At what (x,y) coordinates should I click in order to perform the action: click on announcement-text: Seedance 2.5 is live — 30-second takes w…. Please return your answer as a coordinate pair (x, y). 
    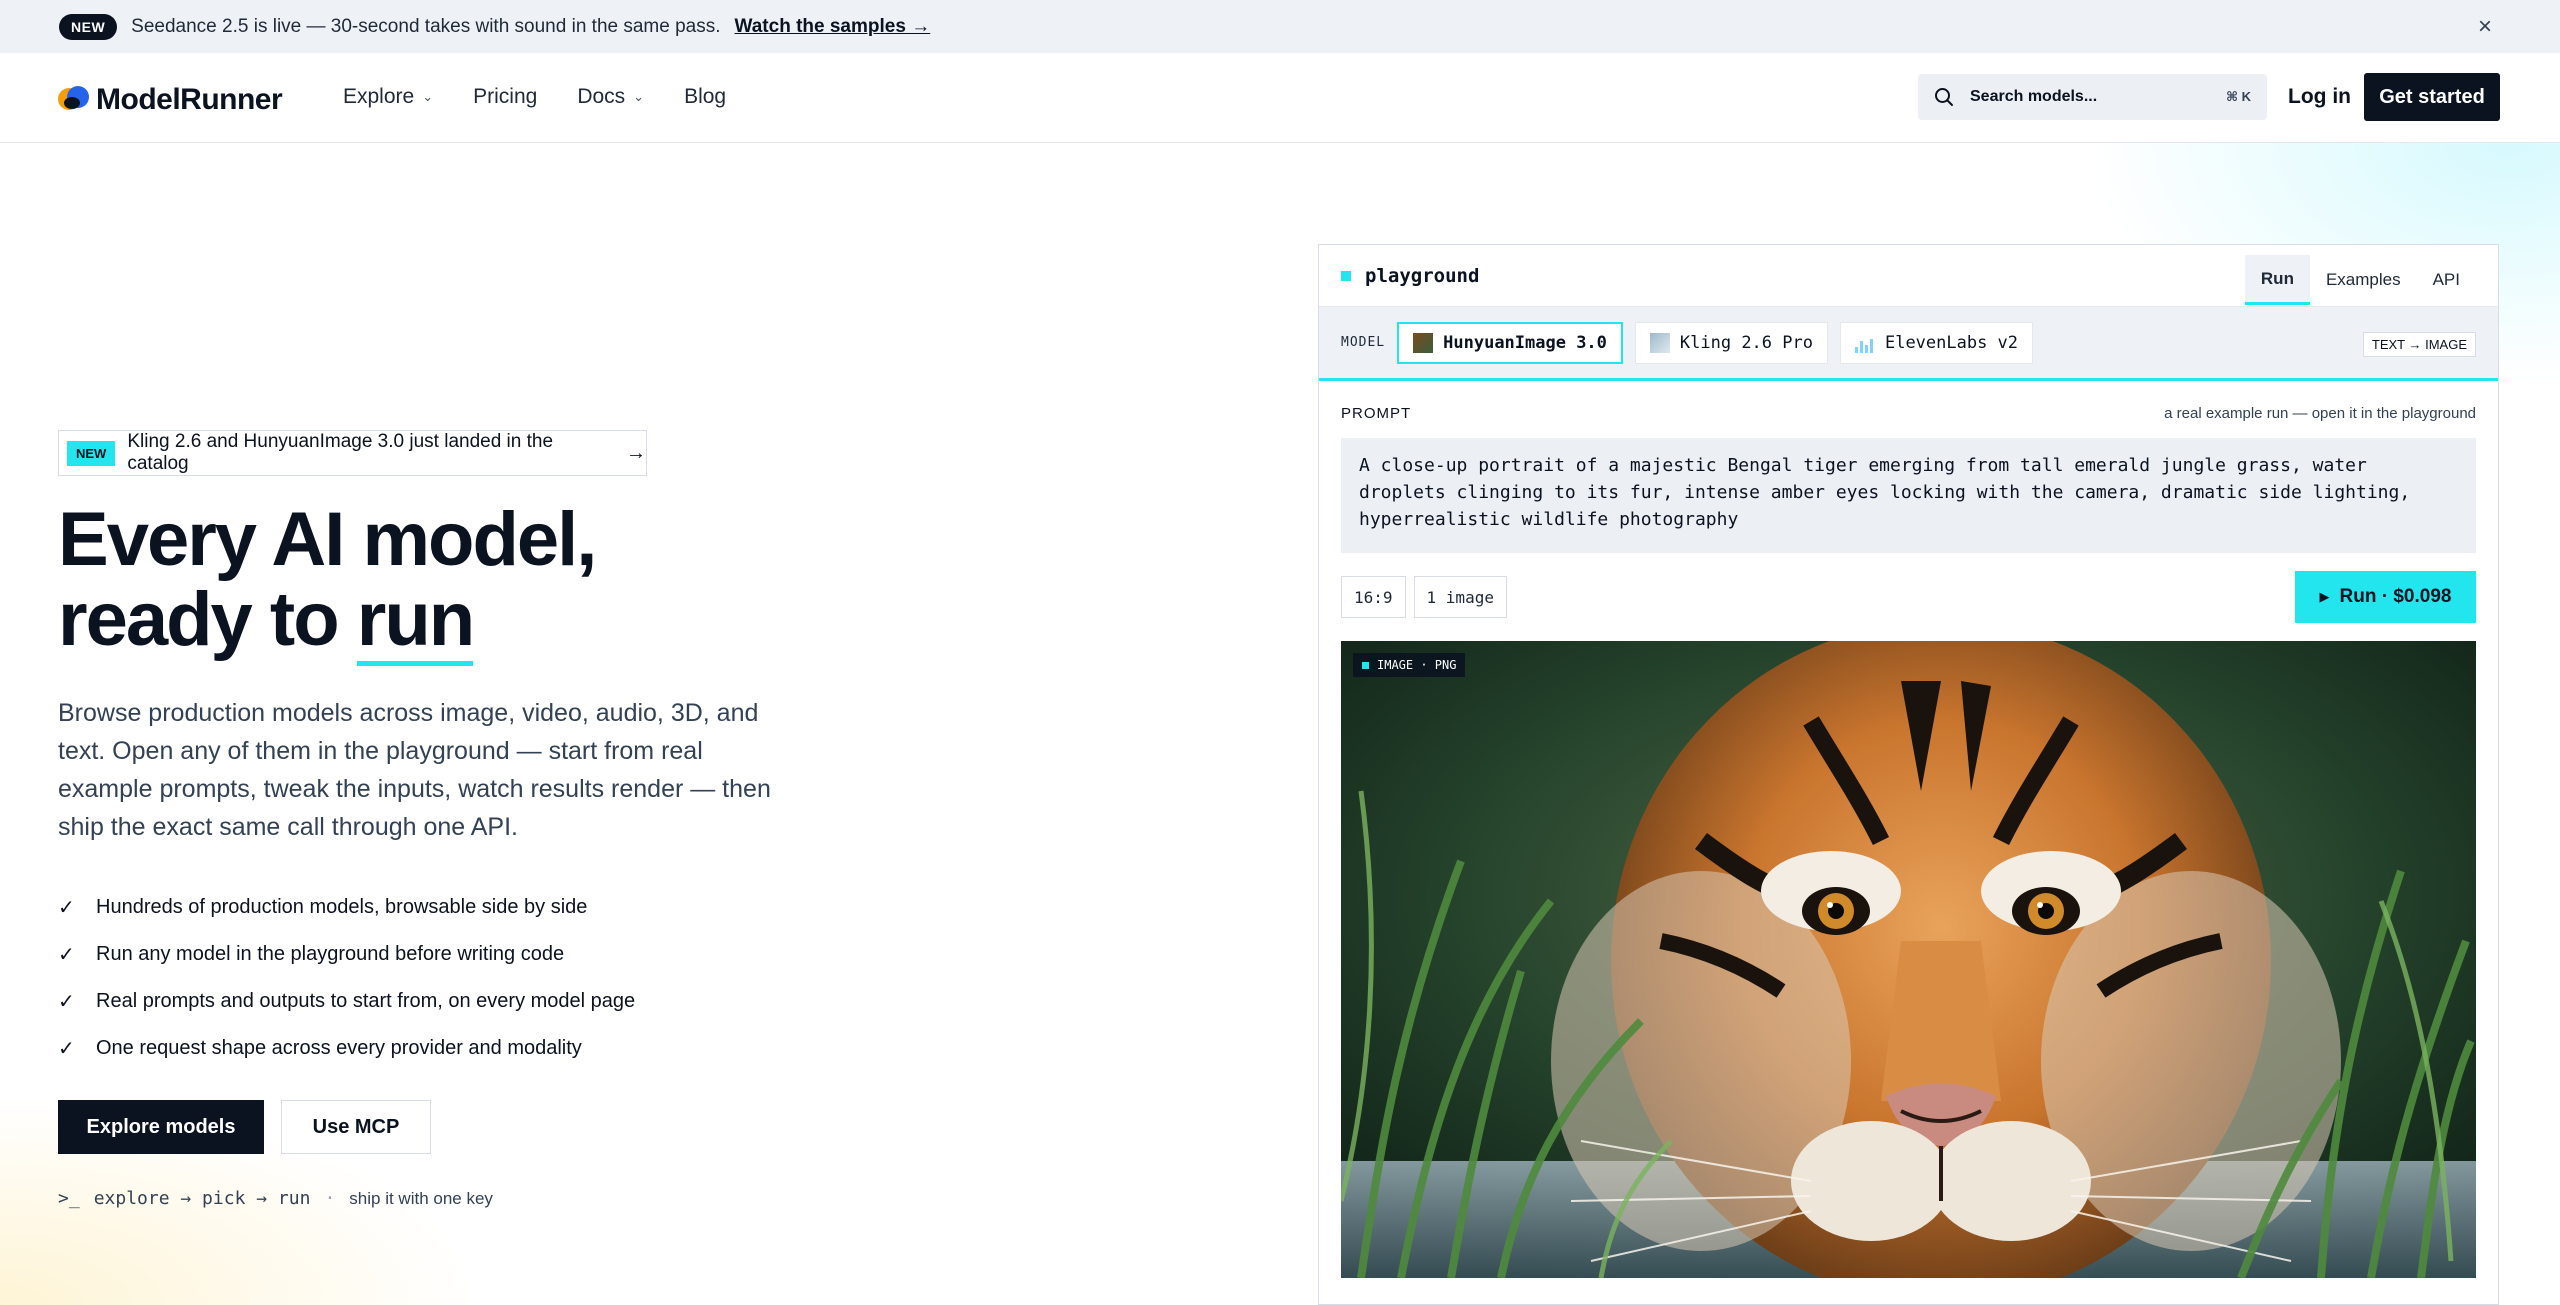
    Looking at the image, I should click on (426, 26).